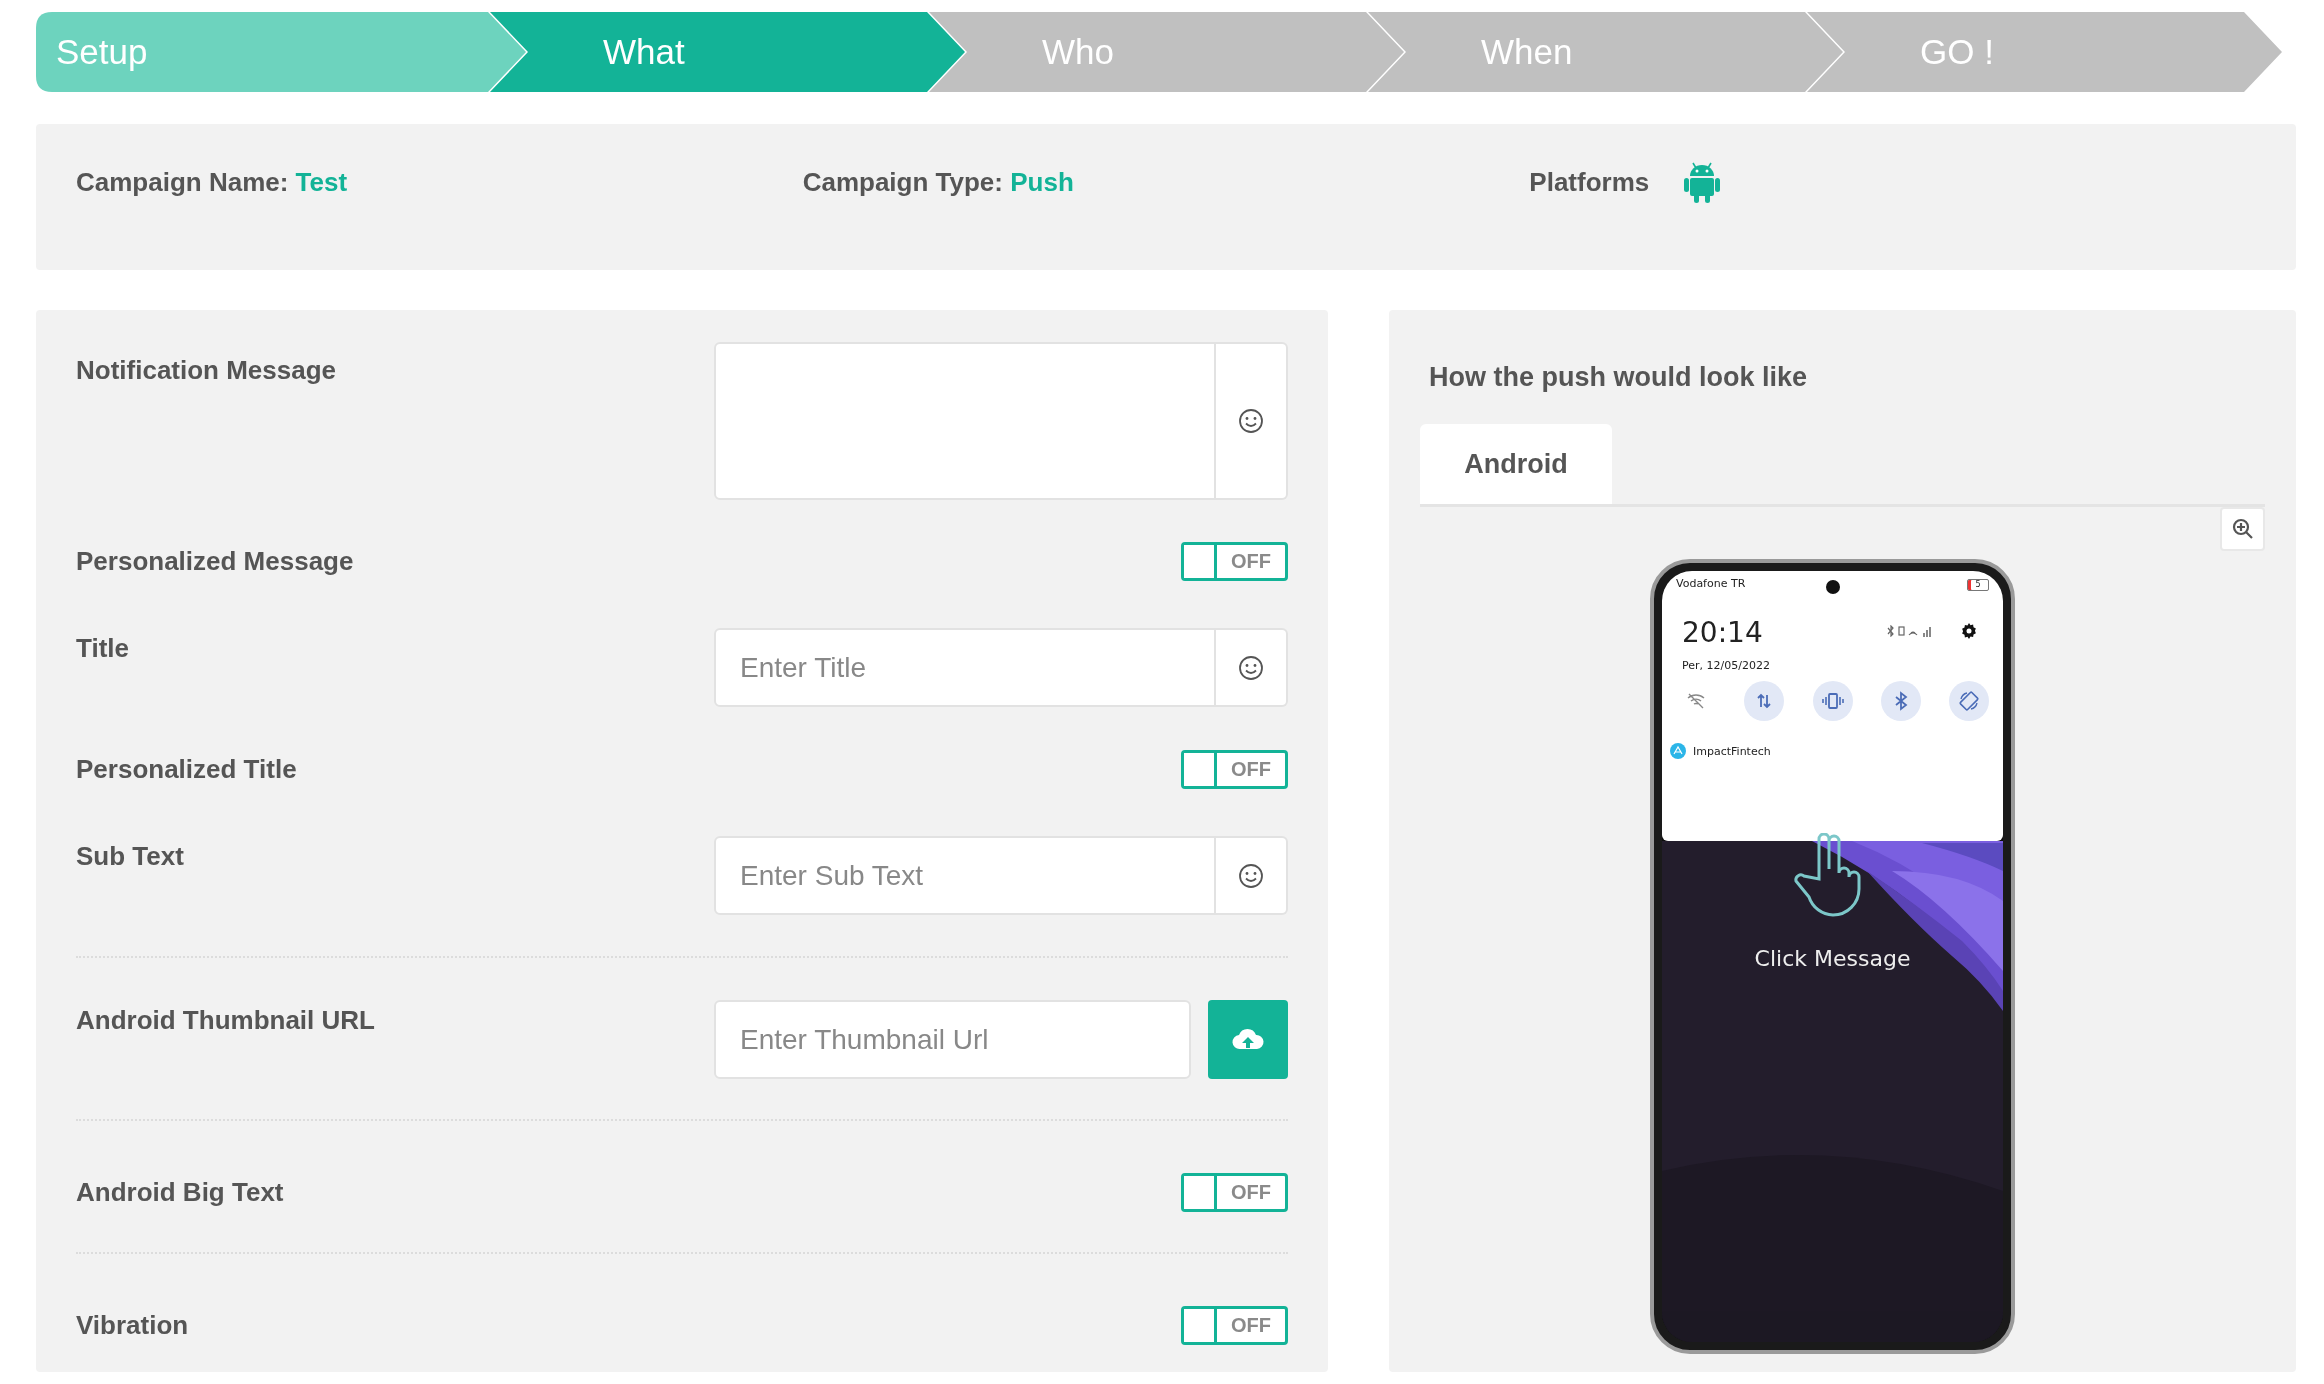  I want to click on platforms-label: Platforms, so click(1589, 182).